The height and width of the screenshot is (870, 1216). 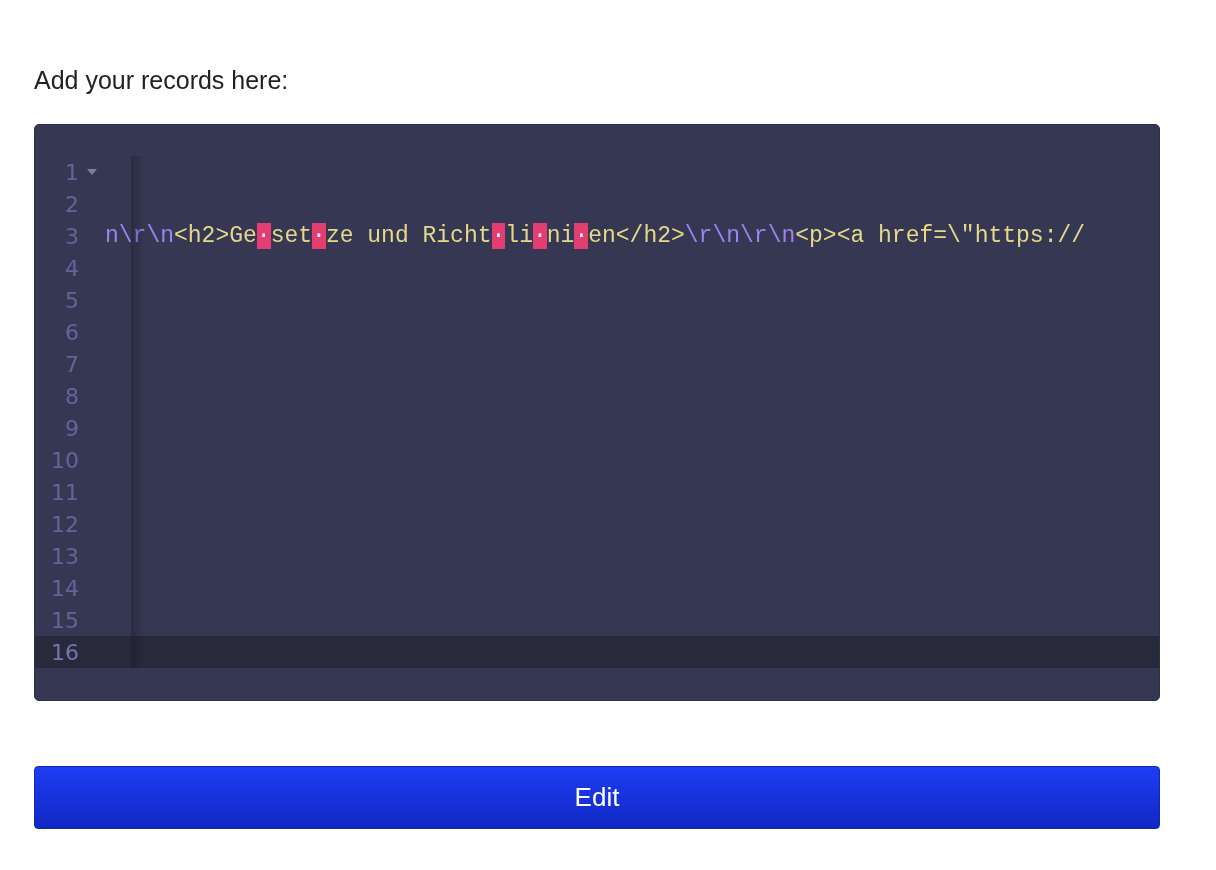 I want to click on line-number: 14, so click(x=65, y=588).